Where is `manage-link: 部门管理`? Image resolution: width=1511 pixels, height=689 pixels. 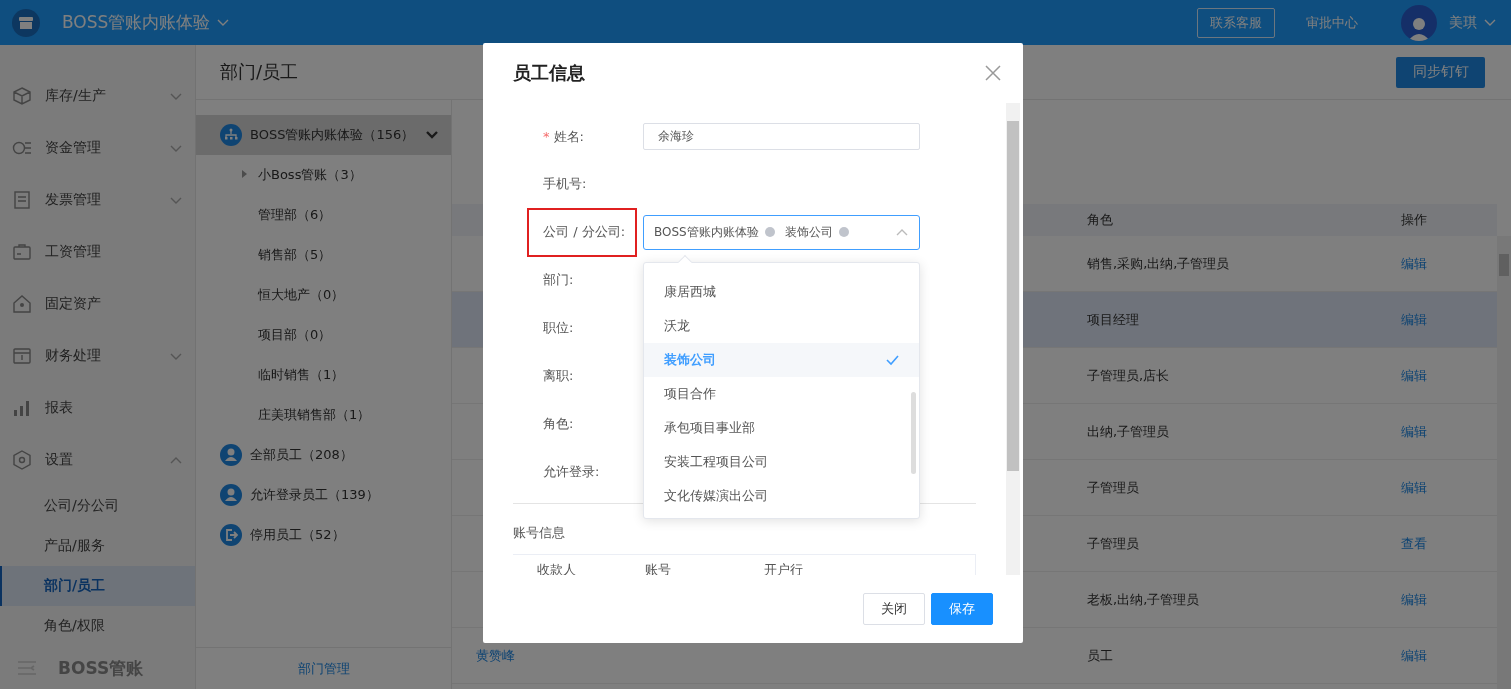
manage-link: 部门管理 is located at coordinates (323, 668).